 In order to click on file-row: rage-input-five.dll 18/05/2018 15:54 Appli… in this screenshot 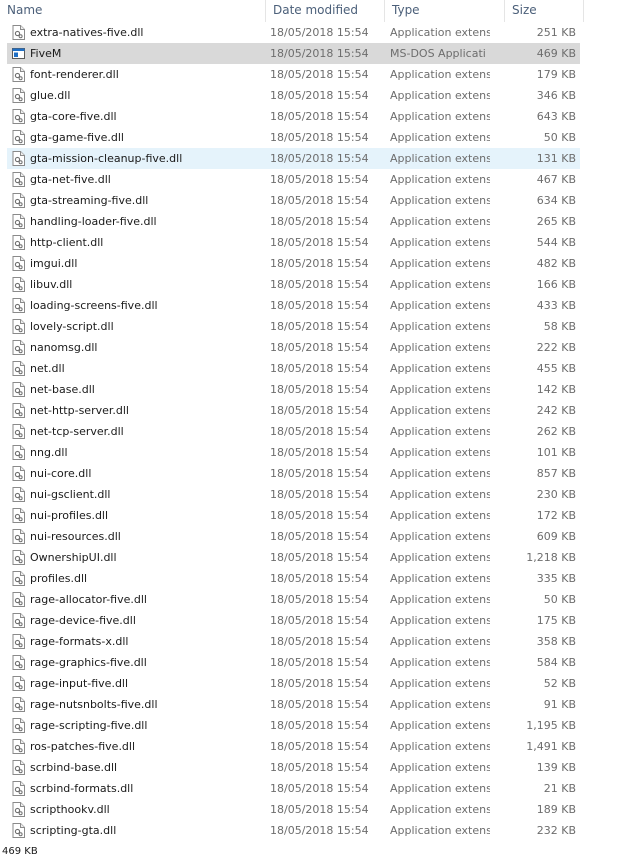, I will do `click(293, 683)`.